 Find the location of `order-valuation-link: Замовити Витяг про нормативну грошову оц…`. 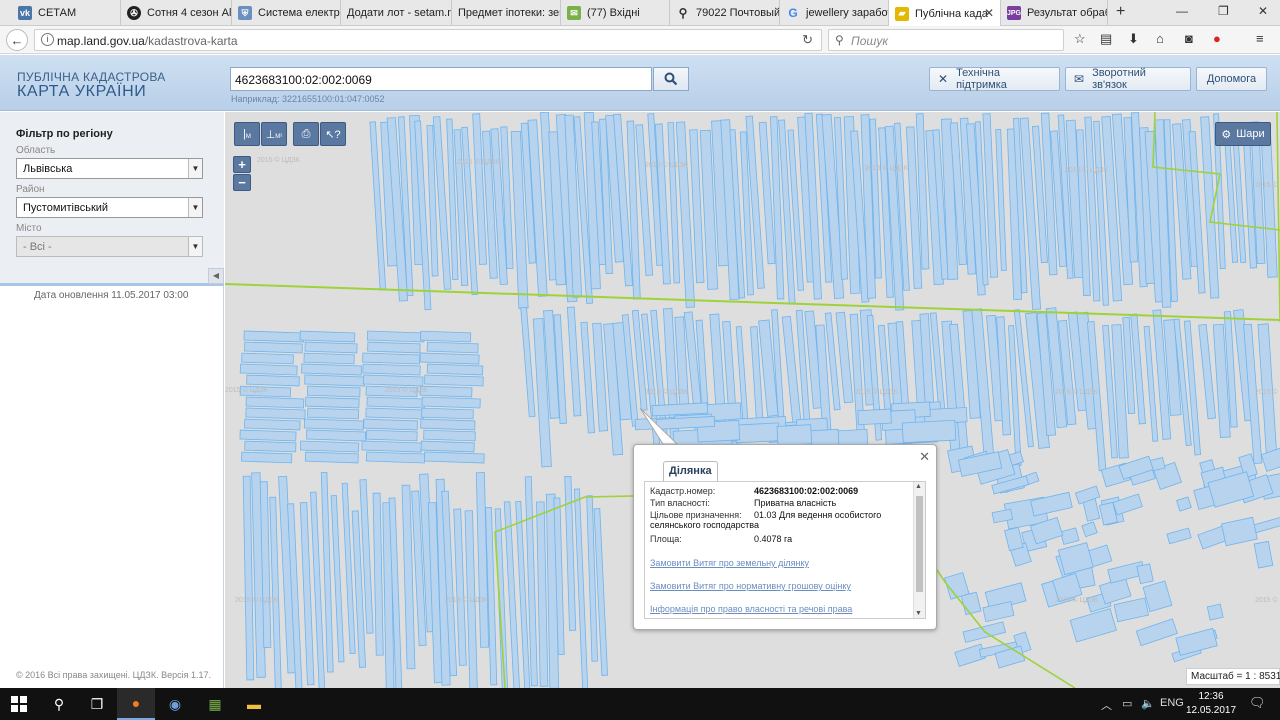

order-valuation-link: Замовити Витяг про нормативну грошову оц… is located at coordinates (750, 586).